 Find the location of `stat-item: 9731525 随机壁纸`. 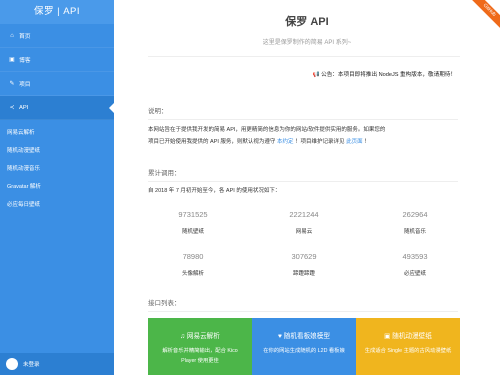

stat-item: 9731525 随机壁纸 is located at coordinates (193, 222).